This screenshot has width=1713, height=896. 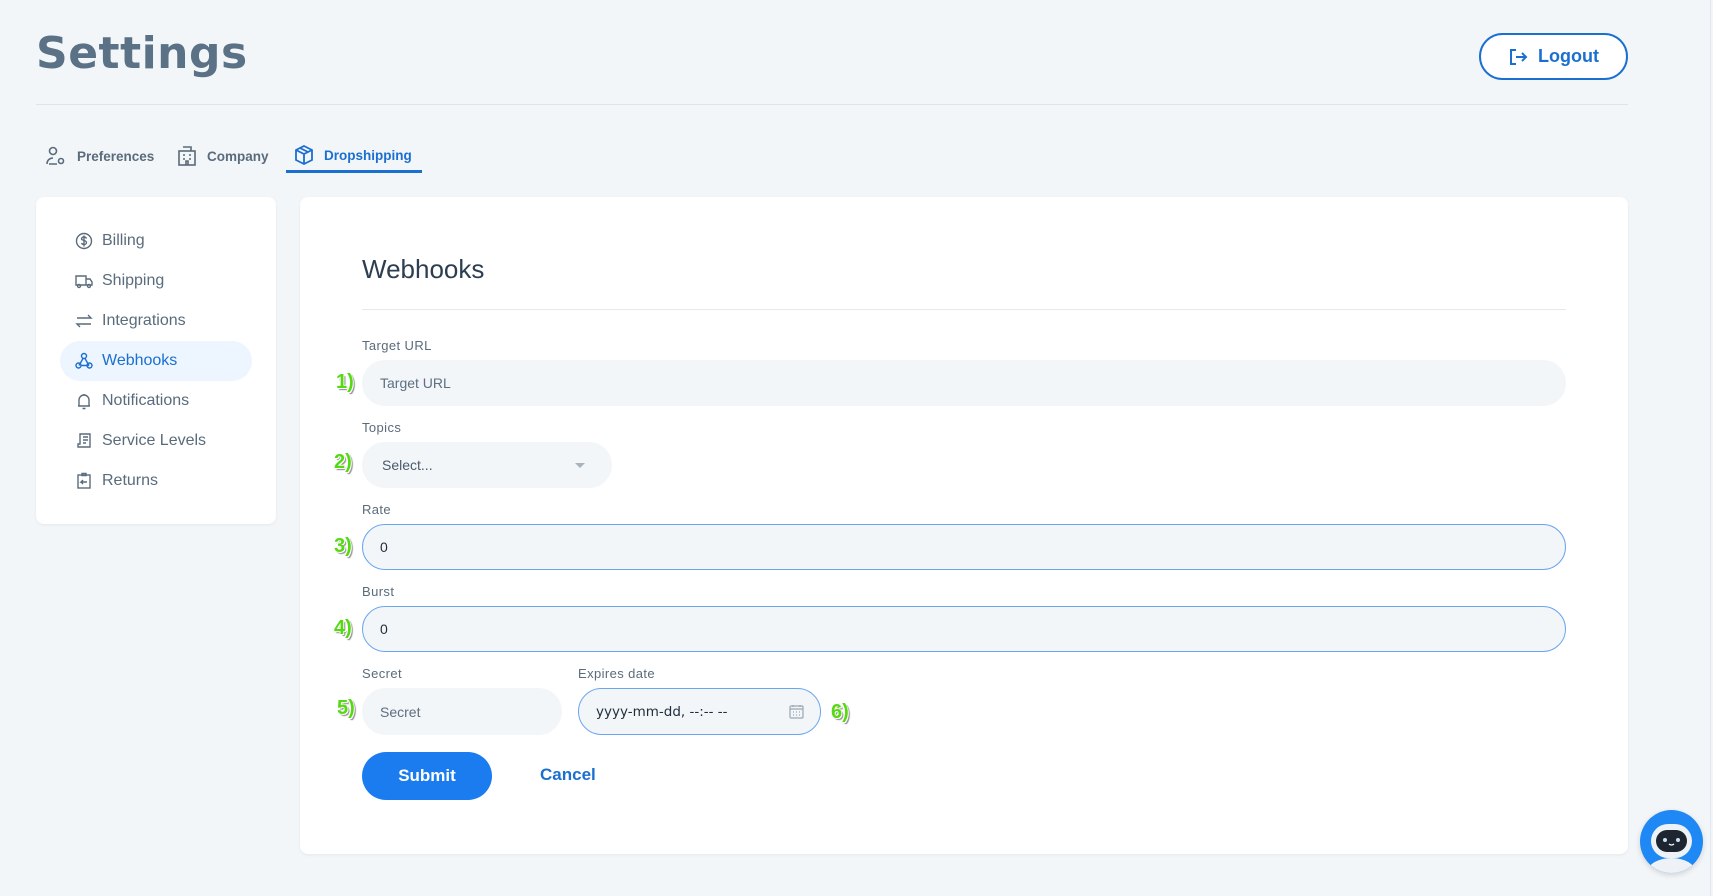 I want to click on target-url-label: Target URL, so click(x=397, y=345).